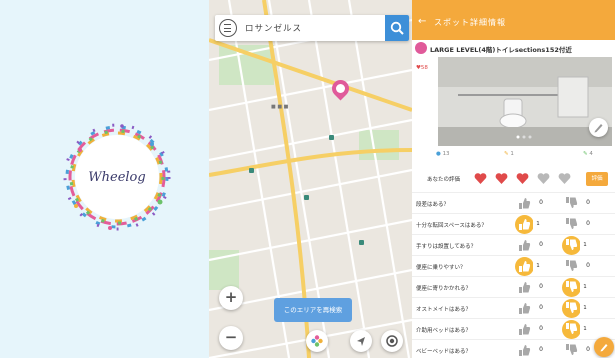 The height and width of the screenshot is (358, 615). What do you see at coordinates (513, 286) in the screenshot?
I see `question-row: 便座に寄りかかれる？ 0 1` at bounding box center [513, 286].